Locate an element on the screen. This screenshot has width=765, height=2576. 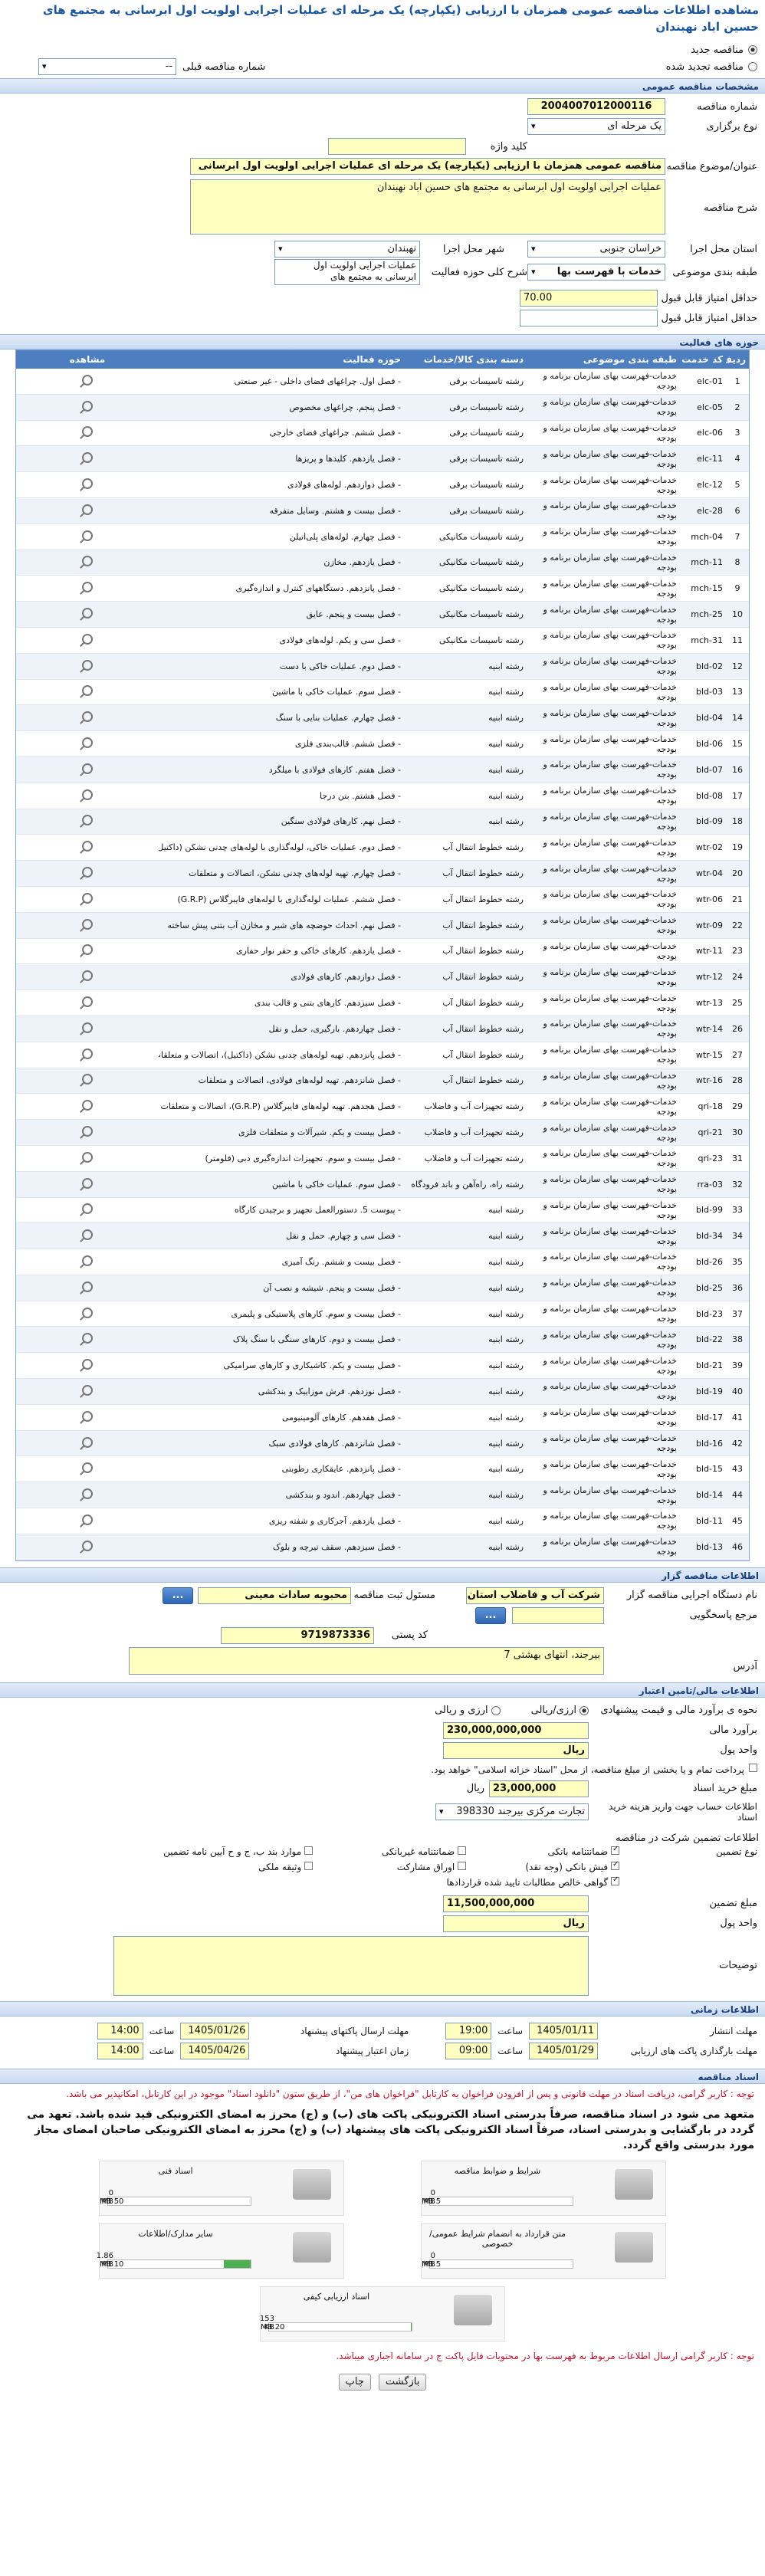
document-card: اسناد ارزیابی کیفی 153 KB 20 MB is located at coordinates (382, 2313).